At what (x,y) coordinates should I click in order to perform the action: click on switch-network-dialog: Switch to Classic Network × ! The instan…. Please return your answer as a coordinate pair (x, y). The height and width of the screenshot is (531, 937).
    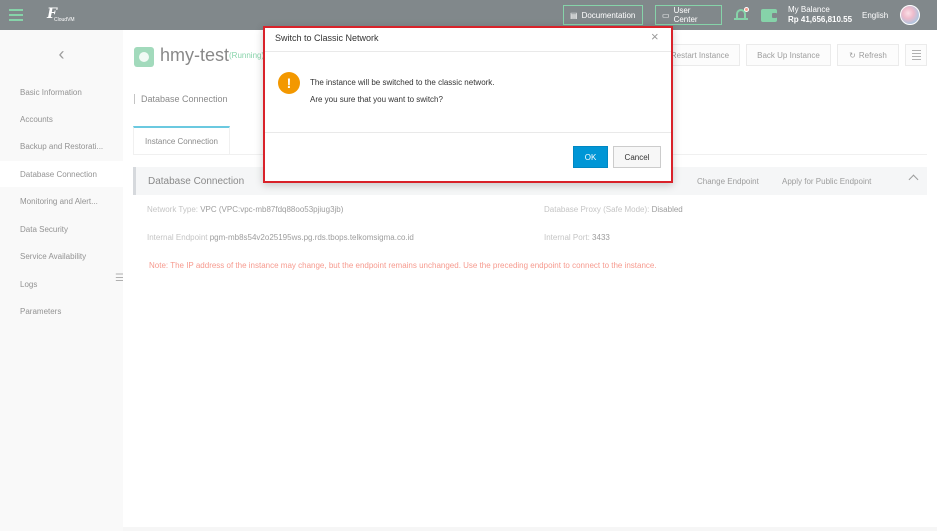
    Looking at the image, I should click on (468, 104).